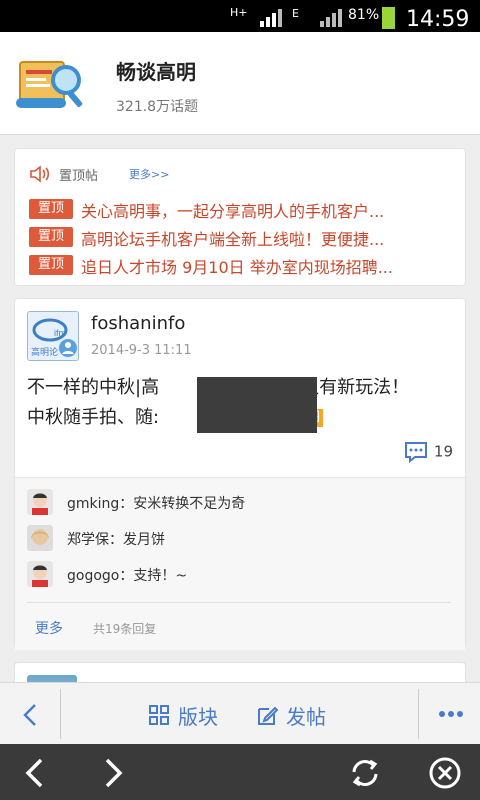 Image resolution: width=480 pixels, height=800 pixels. What do you see at coordinates (60, 333) in the screenshot?
I see `svg-text: ifm` at bounding box center [60, 333].